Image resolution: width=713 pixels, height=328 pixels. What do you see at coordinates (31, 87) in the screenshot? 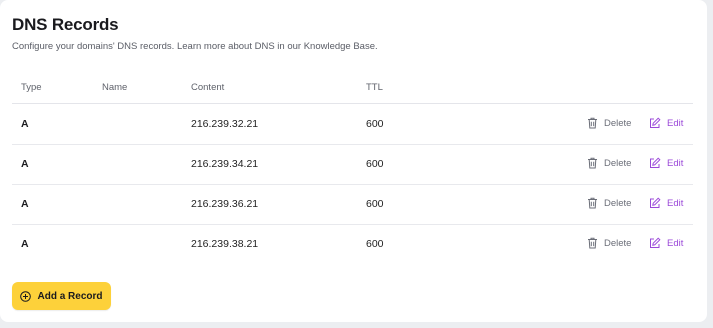
I see `header-type: Type` at bounding box center [31, 87].